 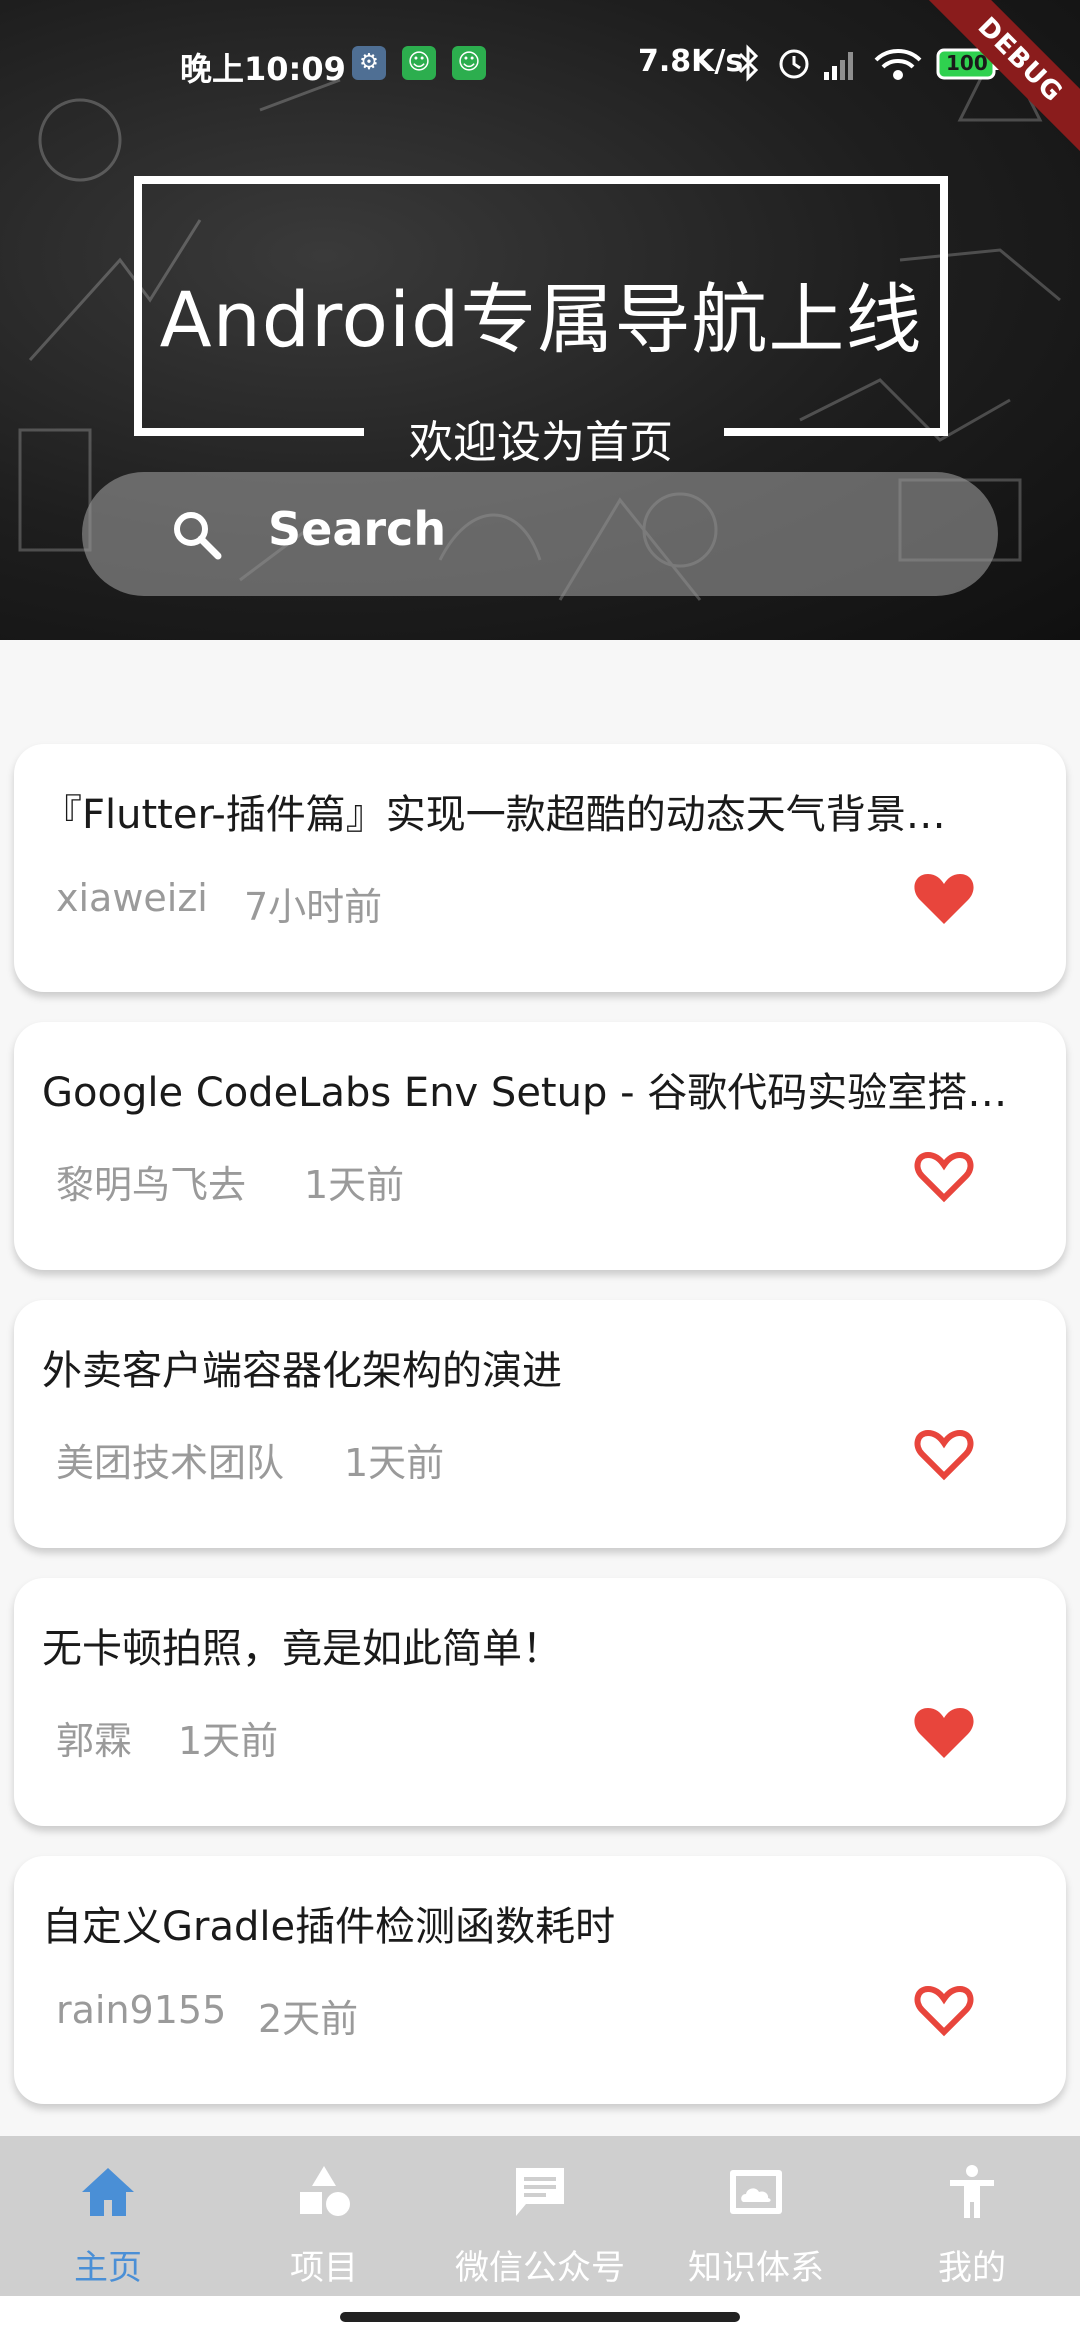 I want to click on home-icon, so click(x=108, y=2192).